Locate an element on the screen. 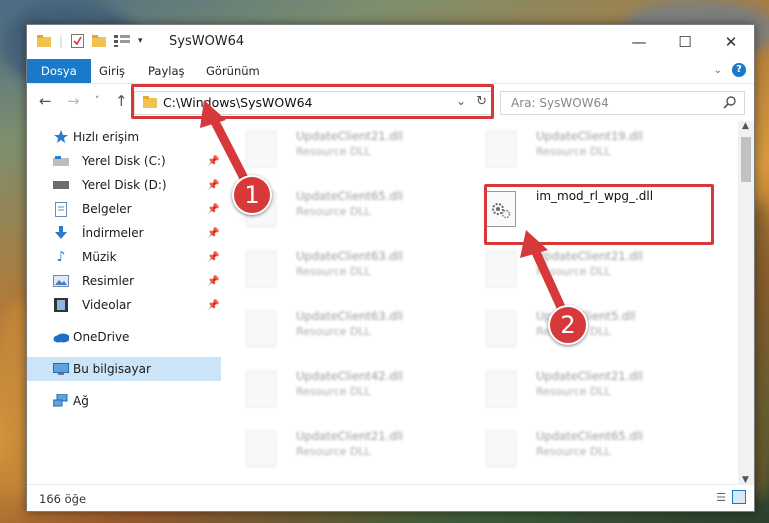 Image resolution: width=769 pixels, height=523 pixels. step-badge-1: 1 is located at coordinates (252, 195).